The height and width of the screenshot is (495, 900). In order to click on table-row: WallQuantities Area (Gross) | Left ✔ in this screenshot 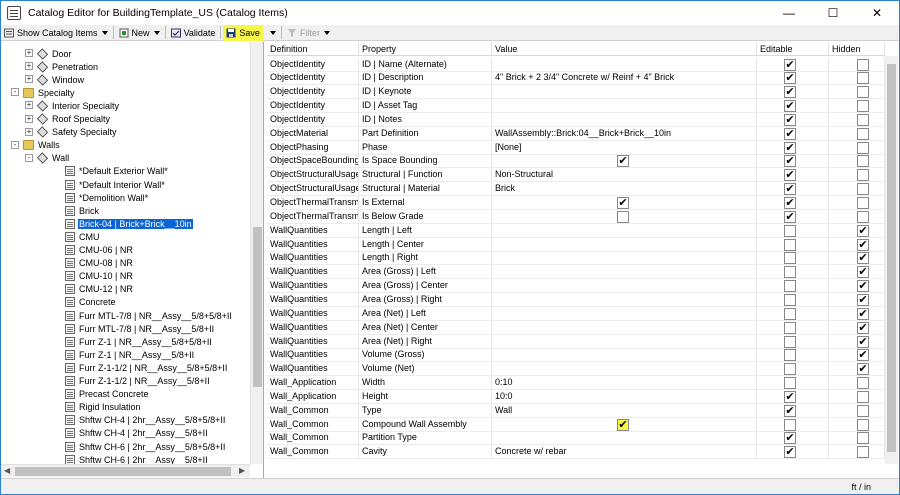, I will do `click(576, 272)`.